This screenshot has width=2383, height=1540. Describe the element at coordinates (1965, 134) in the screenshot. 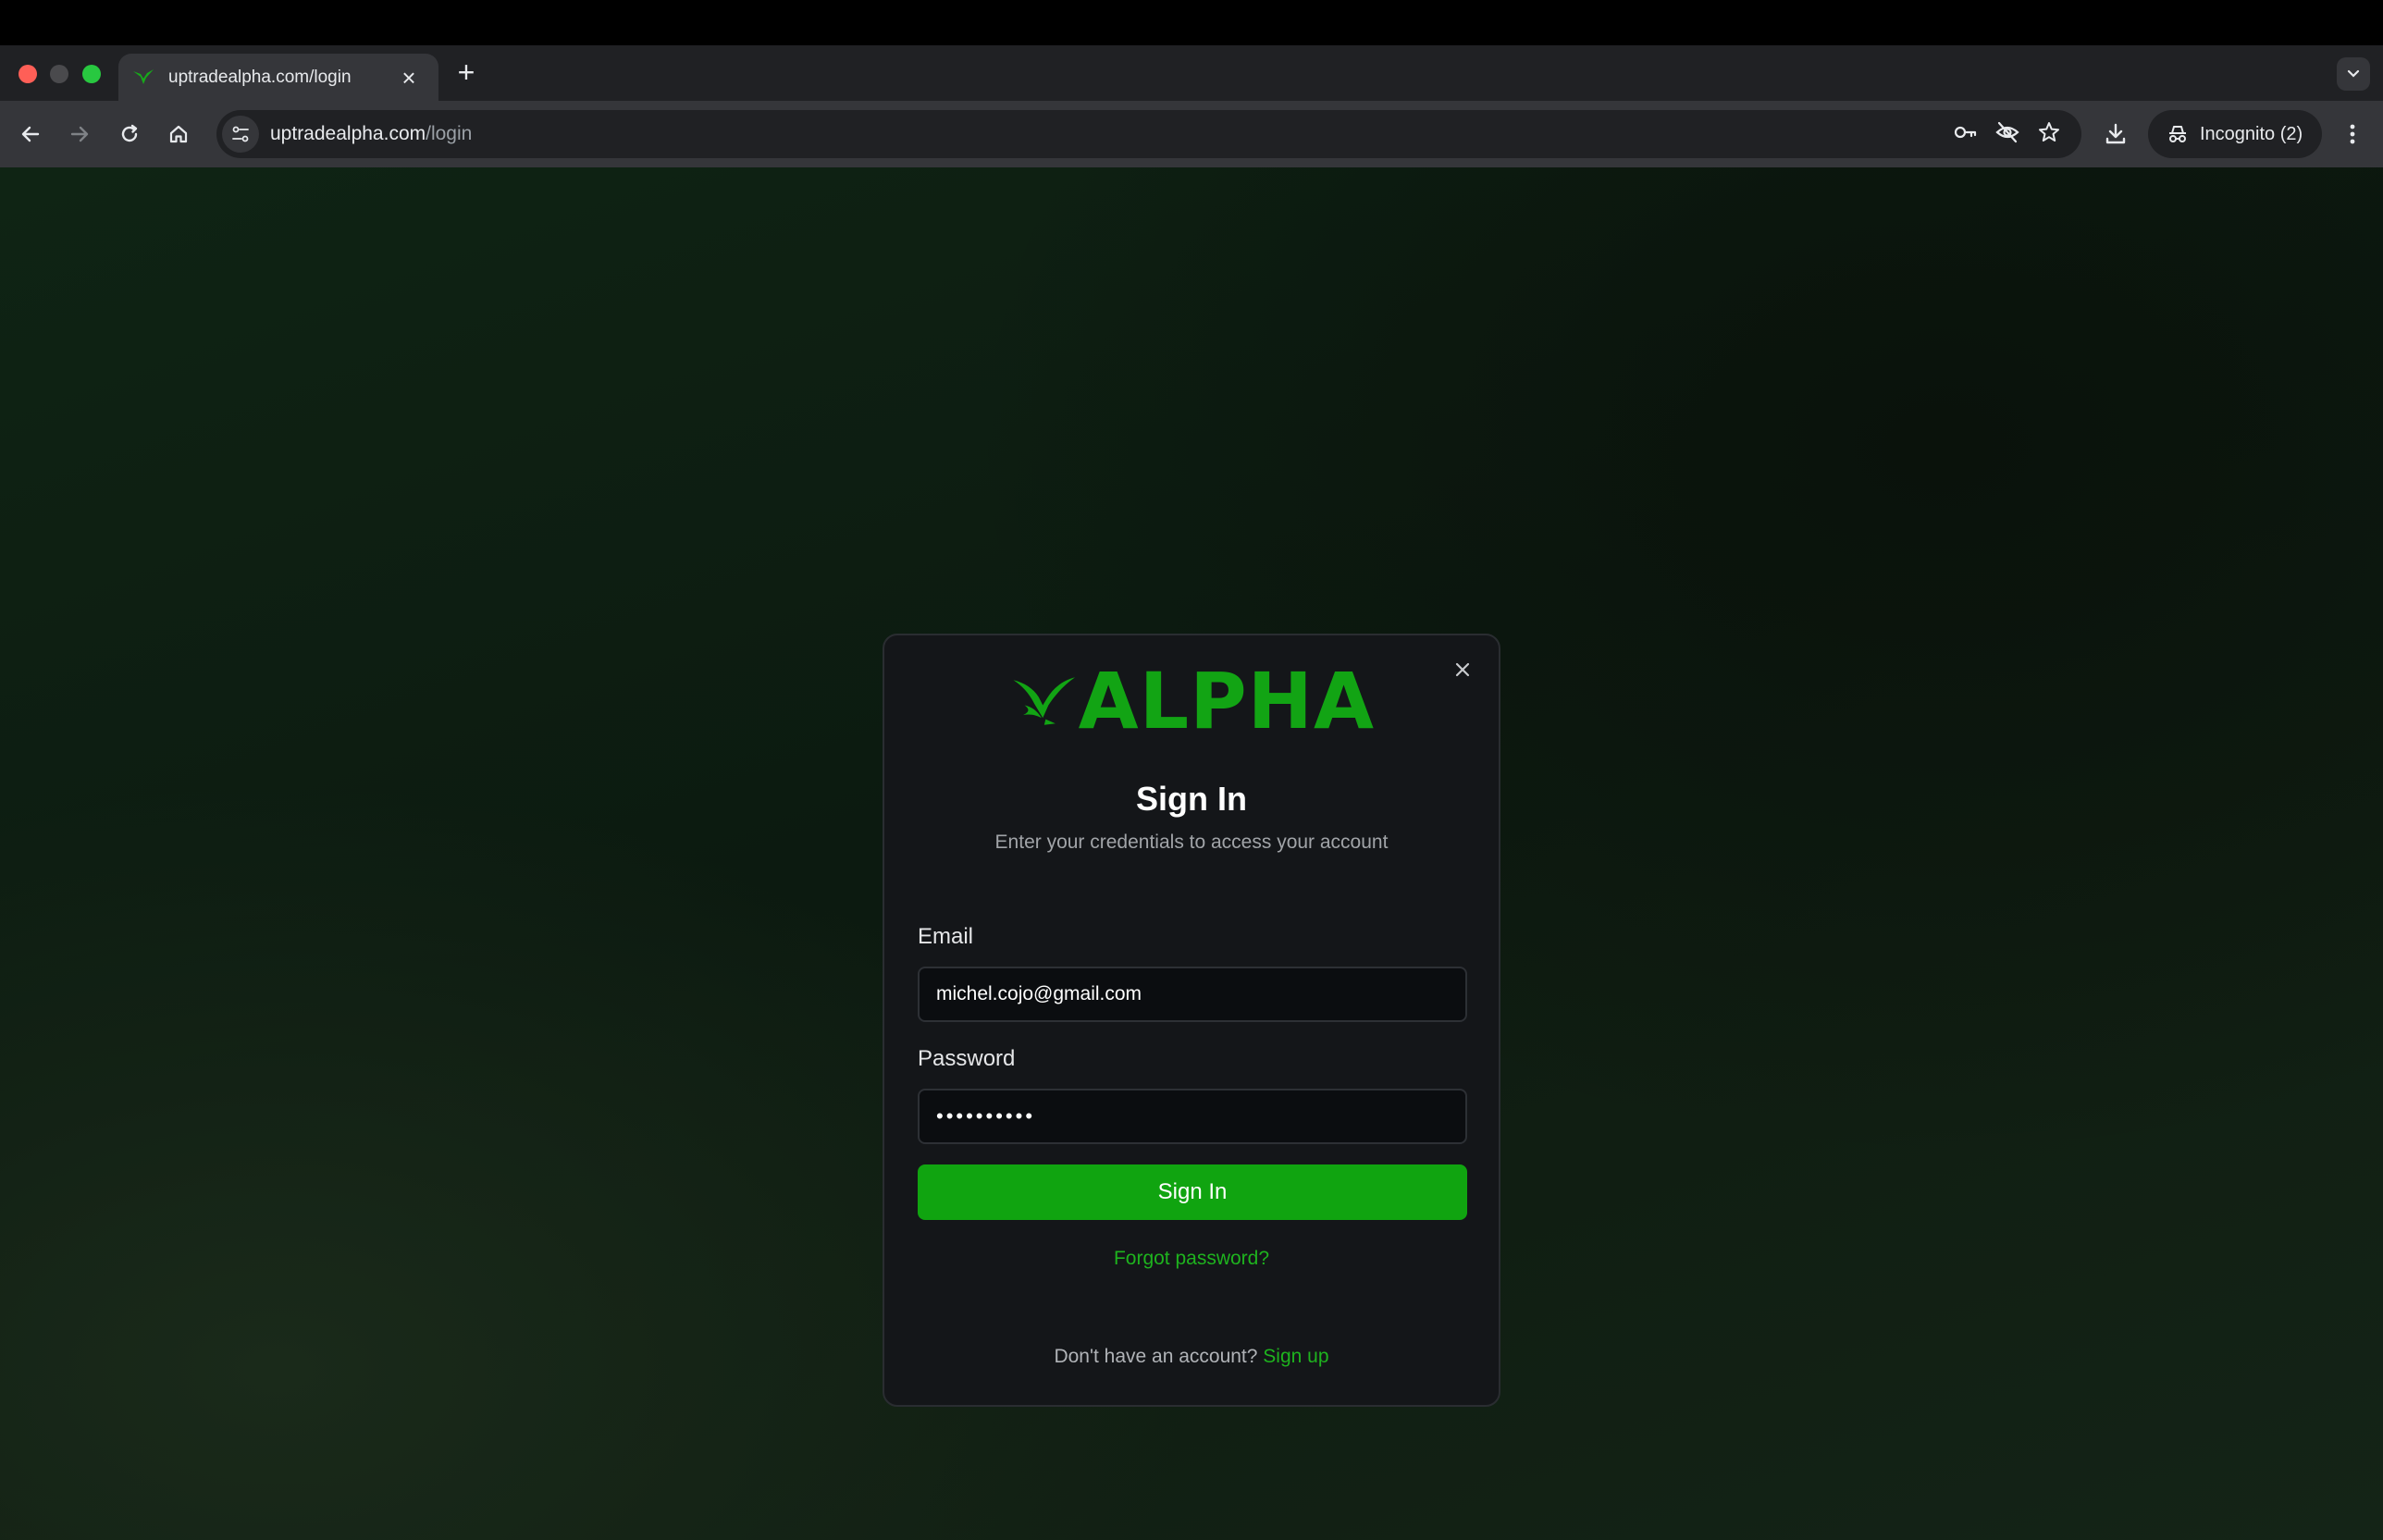

I see `key-icon` at that location.